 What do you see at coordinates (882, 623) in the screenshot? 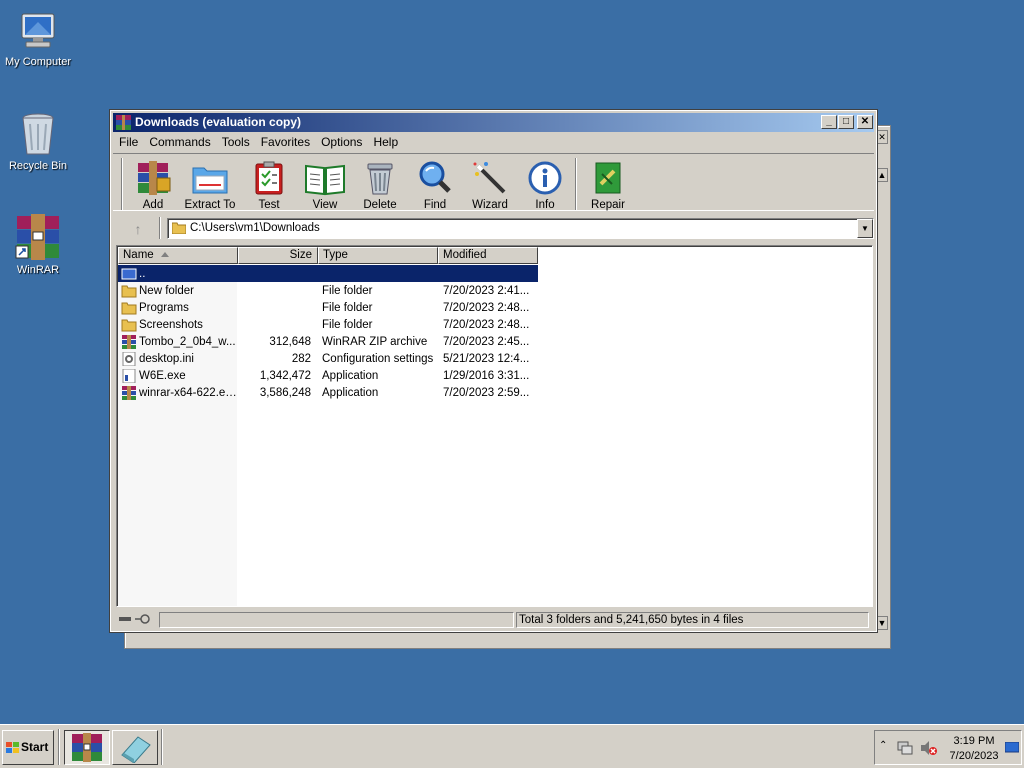
I see `background-window-scroll-down: ▼` at bounding box center [882, 623].